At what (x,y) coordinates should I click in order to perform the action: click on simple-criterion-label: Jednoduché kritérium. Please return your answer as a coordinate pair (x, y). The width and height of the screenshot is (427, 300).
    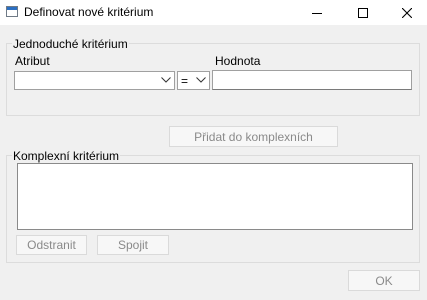
    Looking at the image, I should click on (70, 44).